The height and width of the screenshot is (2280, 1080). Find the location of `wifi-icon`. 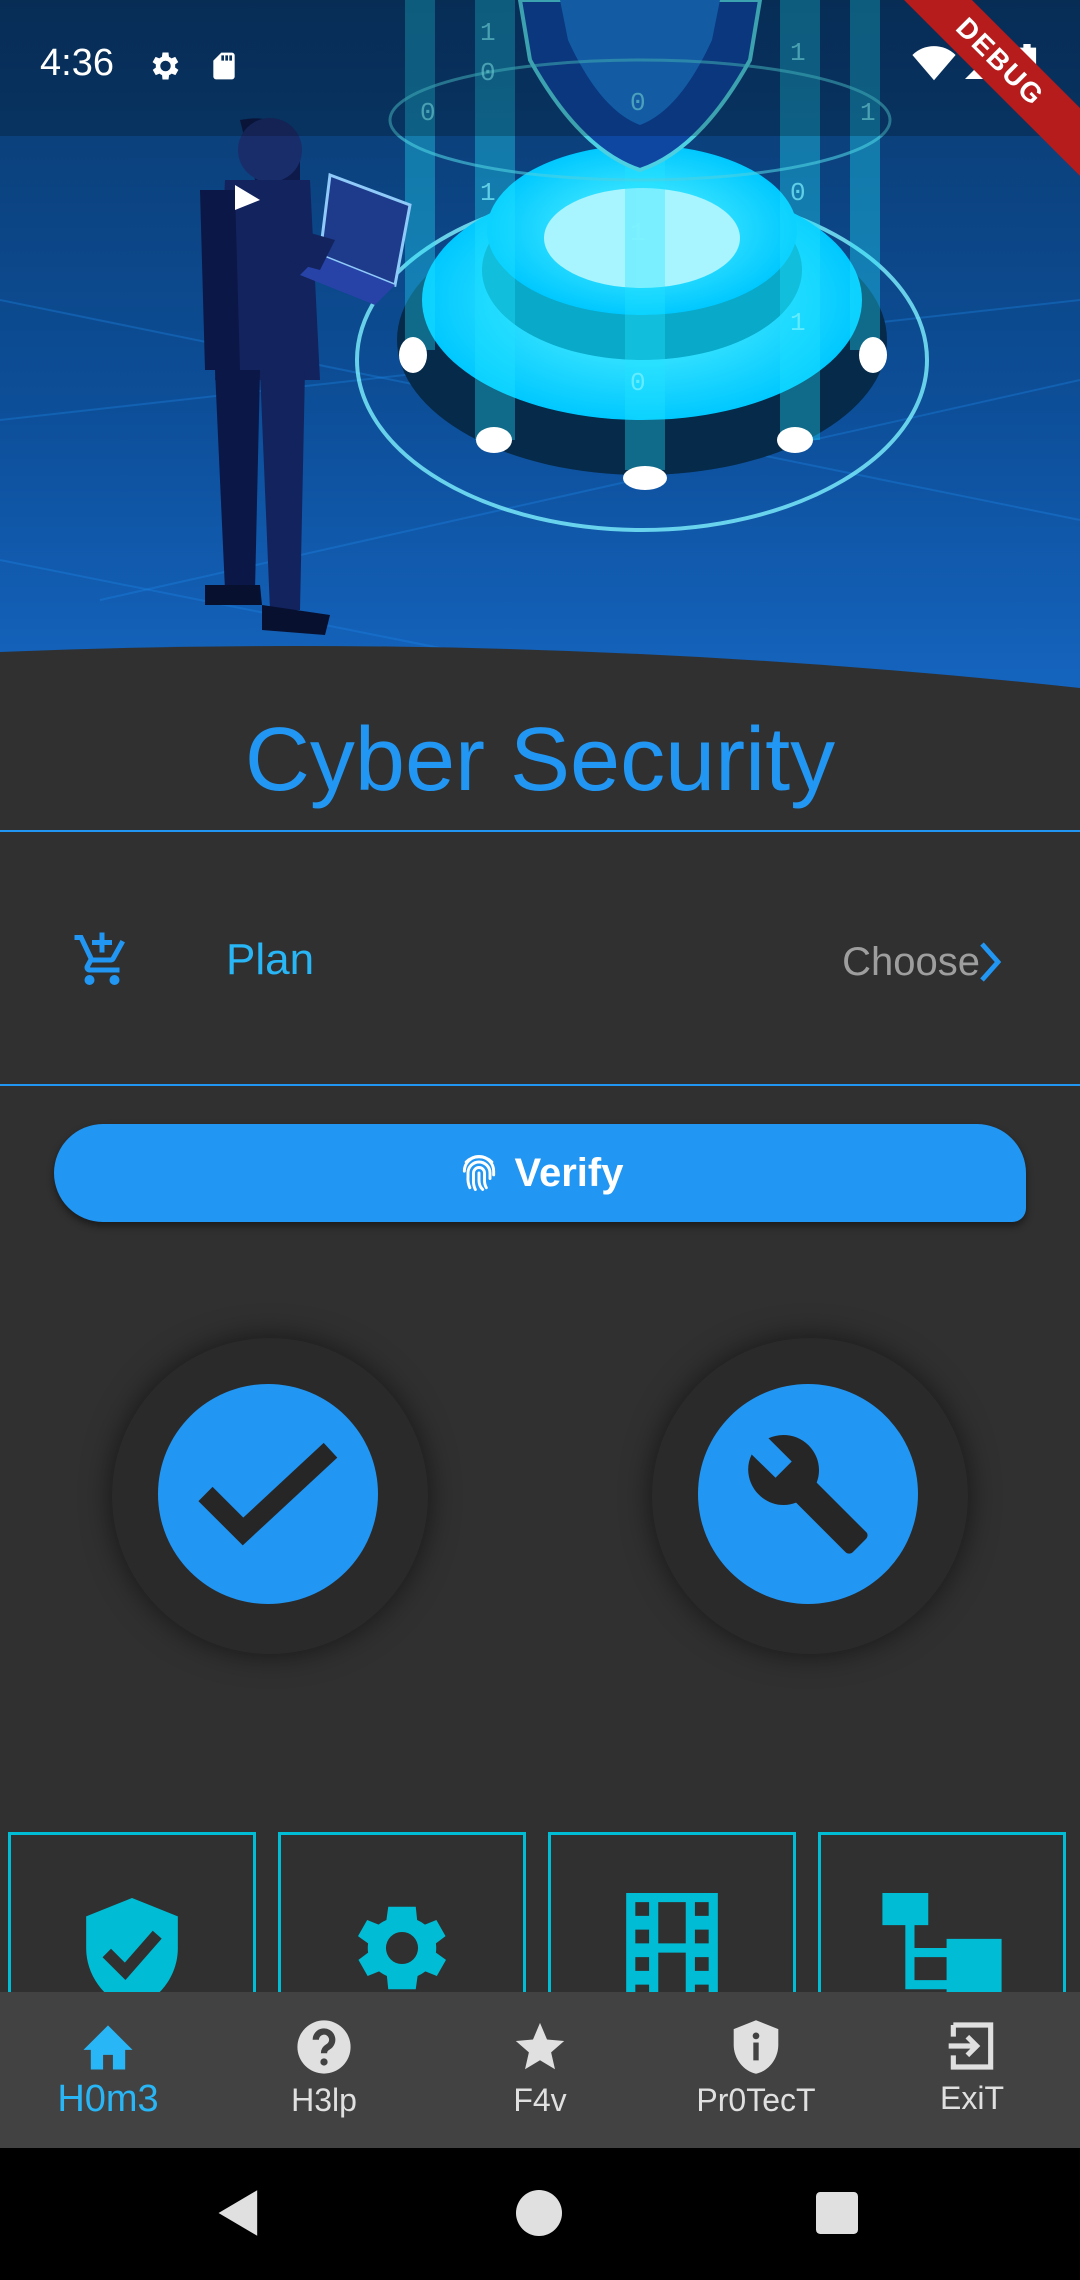

wifi-icon is located at coordinates (934, 66).